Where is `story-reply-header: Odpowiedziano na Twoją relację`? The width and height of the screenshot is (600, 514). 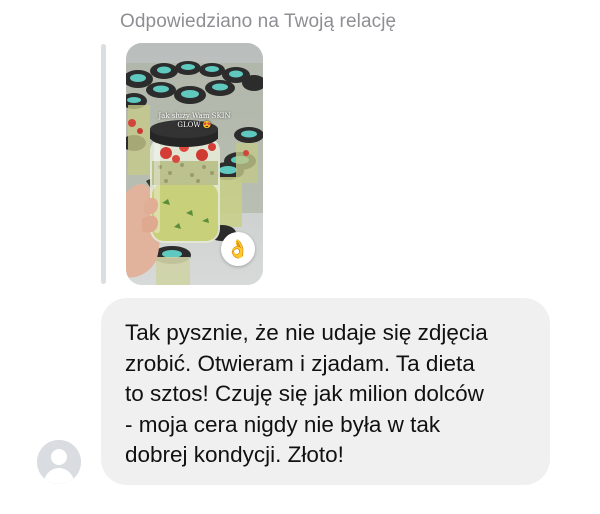 story-reply-header: Odpowiedziano na Twoją relację is located at coordinates (258, 21).